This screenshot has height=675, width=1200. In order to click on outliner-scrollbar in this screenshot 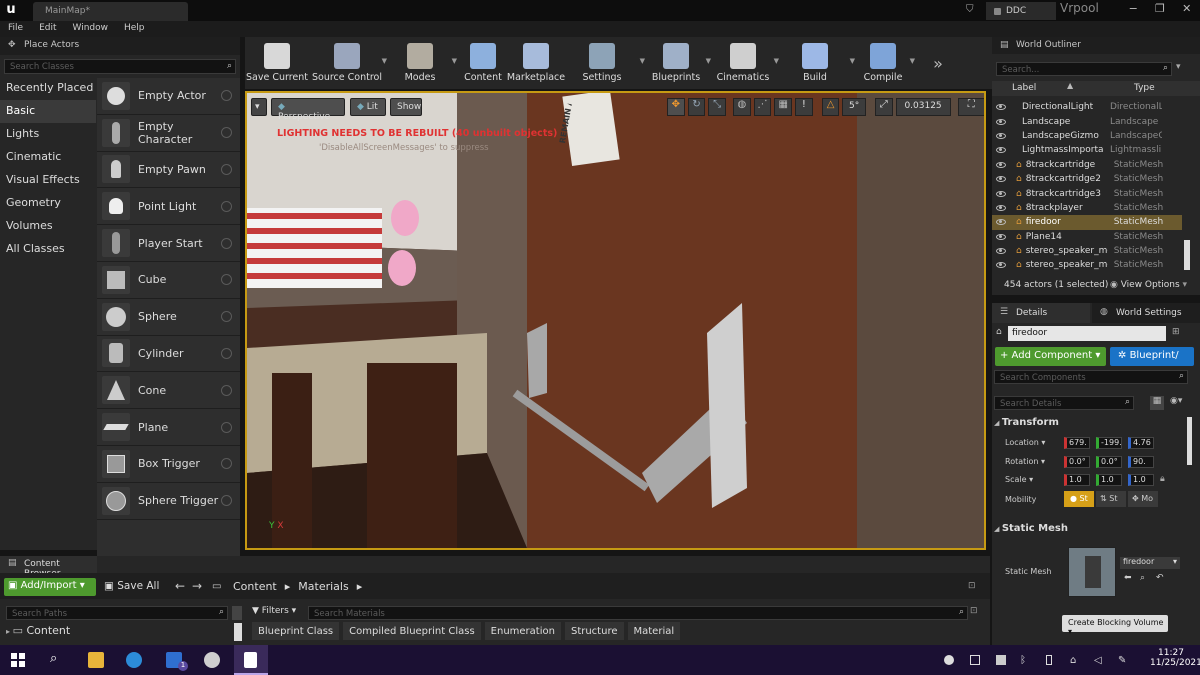, I will do `click(1187, 255)`.